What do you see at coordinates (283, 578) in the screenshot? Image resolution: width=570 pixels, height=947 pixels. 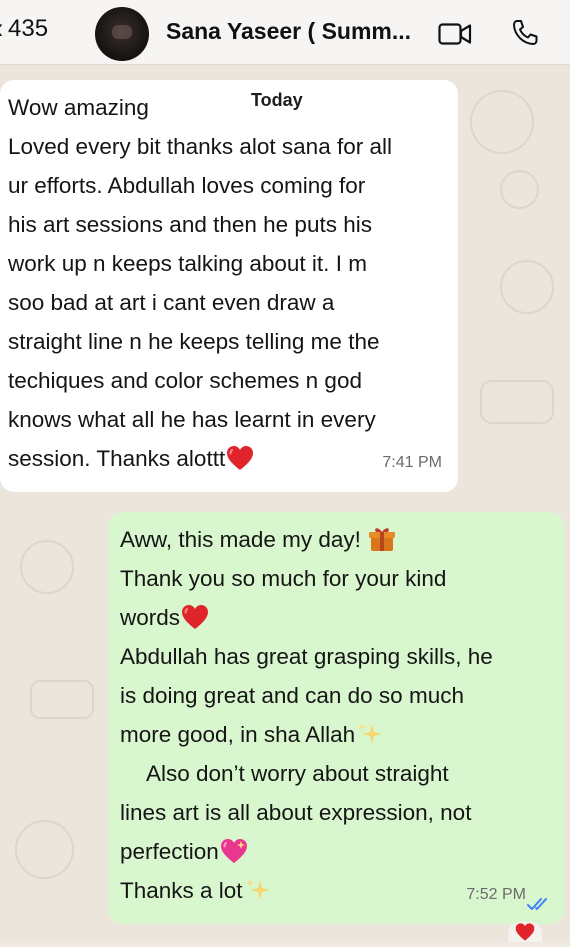 I see `message-line: Thank you so much for your kind` at bounding box center [283, 578].